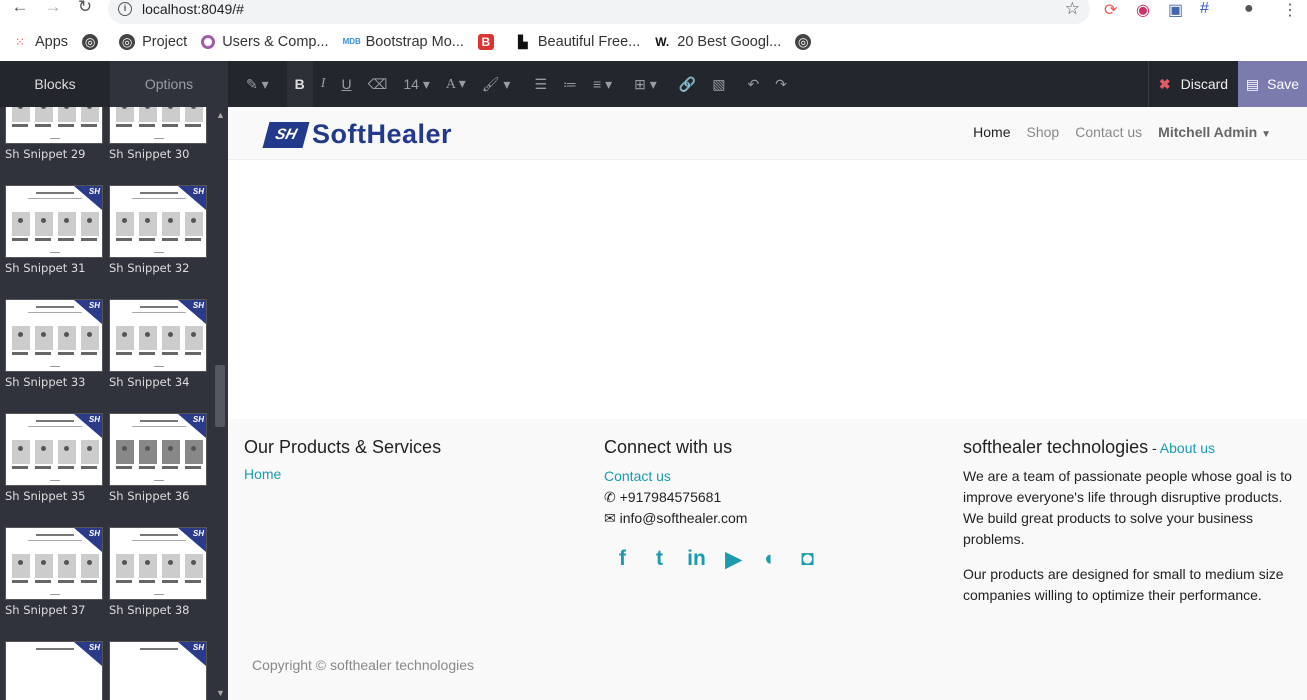  I want to click on redo-icon: ↷, so click(781, 84).